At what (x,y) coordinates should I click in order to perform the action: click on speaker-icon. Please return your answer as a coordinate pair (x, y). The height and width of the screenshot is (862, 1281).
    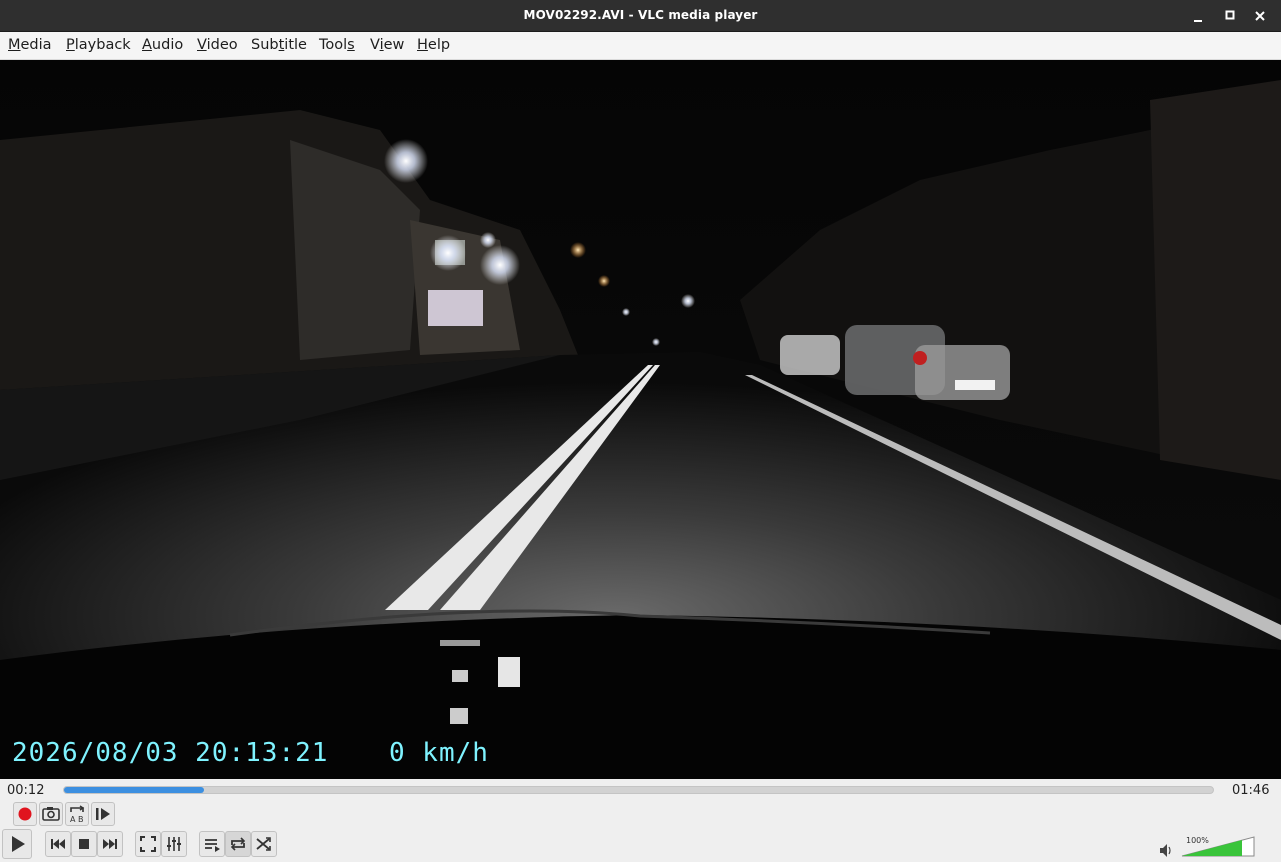
    Looking at the image, I should click on (1165, 850).